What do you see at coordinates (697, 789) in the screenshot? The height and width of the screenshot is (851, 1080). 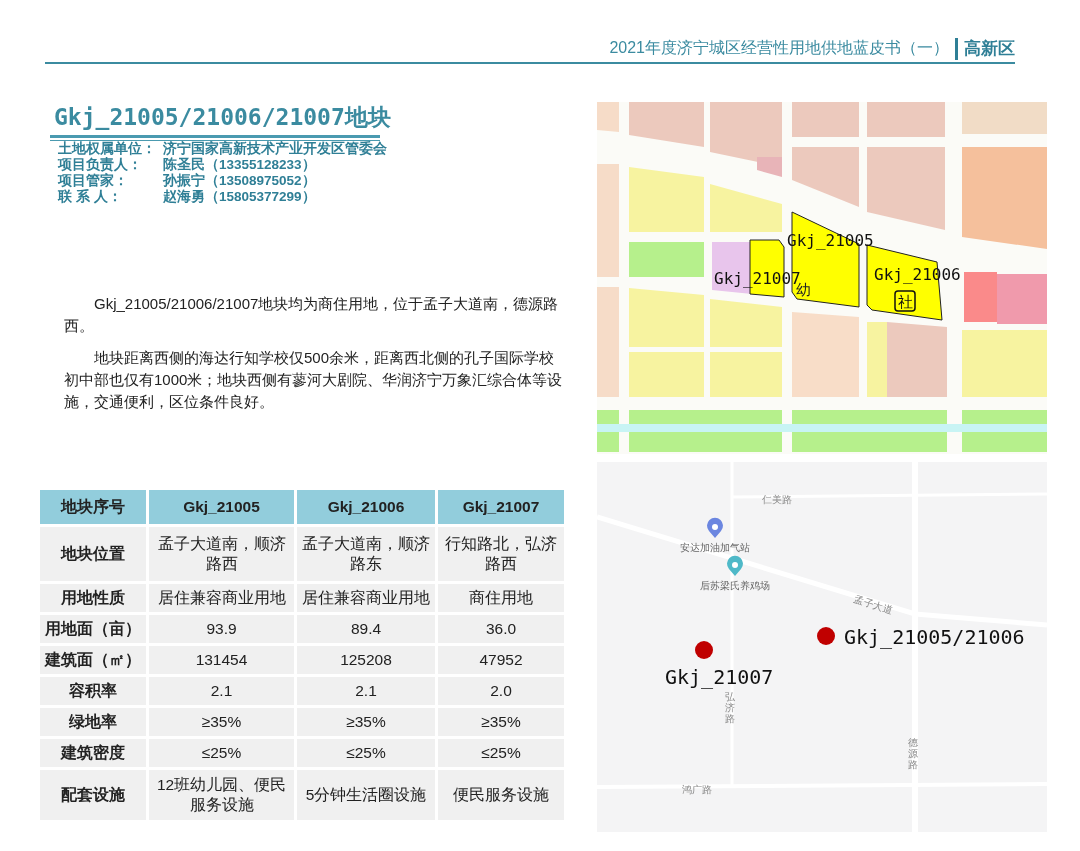 I see `road-label: 鸿广路` at bounding box center [697, 789].